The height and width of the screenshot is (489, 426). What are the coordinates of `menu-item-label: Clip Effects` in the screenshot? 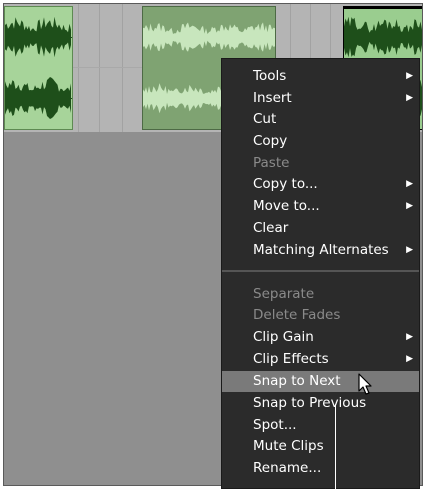 It's located at (291, 359).